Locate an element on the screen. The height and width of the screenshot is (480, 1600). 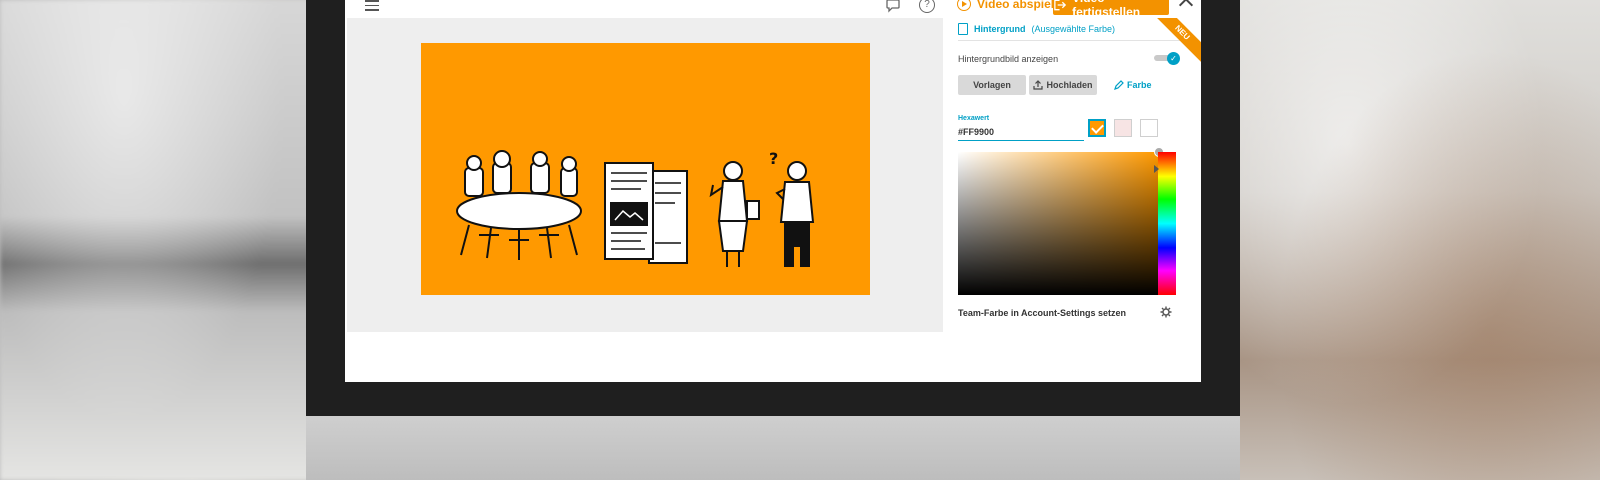
hue-slider is located at coordinates (1167, 223).